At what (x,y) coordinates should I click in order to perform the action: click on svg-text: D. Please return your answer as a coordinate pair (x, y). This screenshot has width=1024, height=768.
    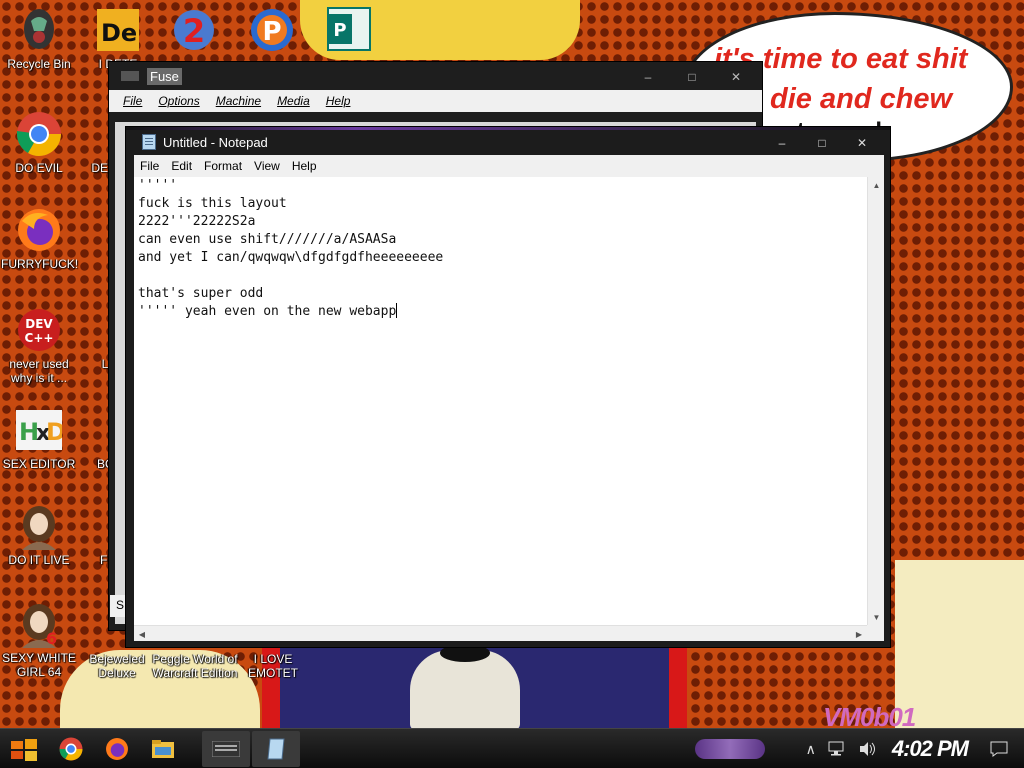
    Looking at the image, I should click on (54, 432).